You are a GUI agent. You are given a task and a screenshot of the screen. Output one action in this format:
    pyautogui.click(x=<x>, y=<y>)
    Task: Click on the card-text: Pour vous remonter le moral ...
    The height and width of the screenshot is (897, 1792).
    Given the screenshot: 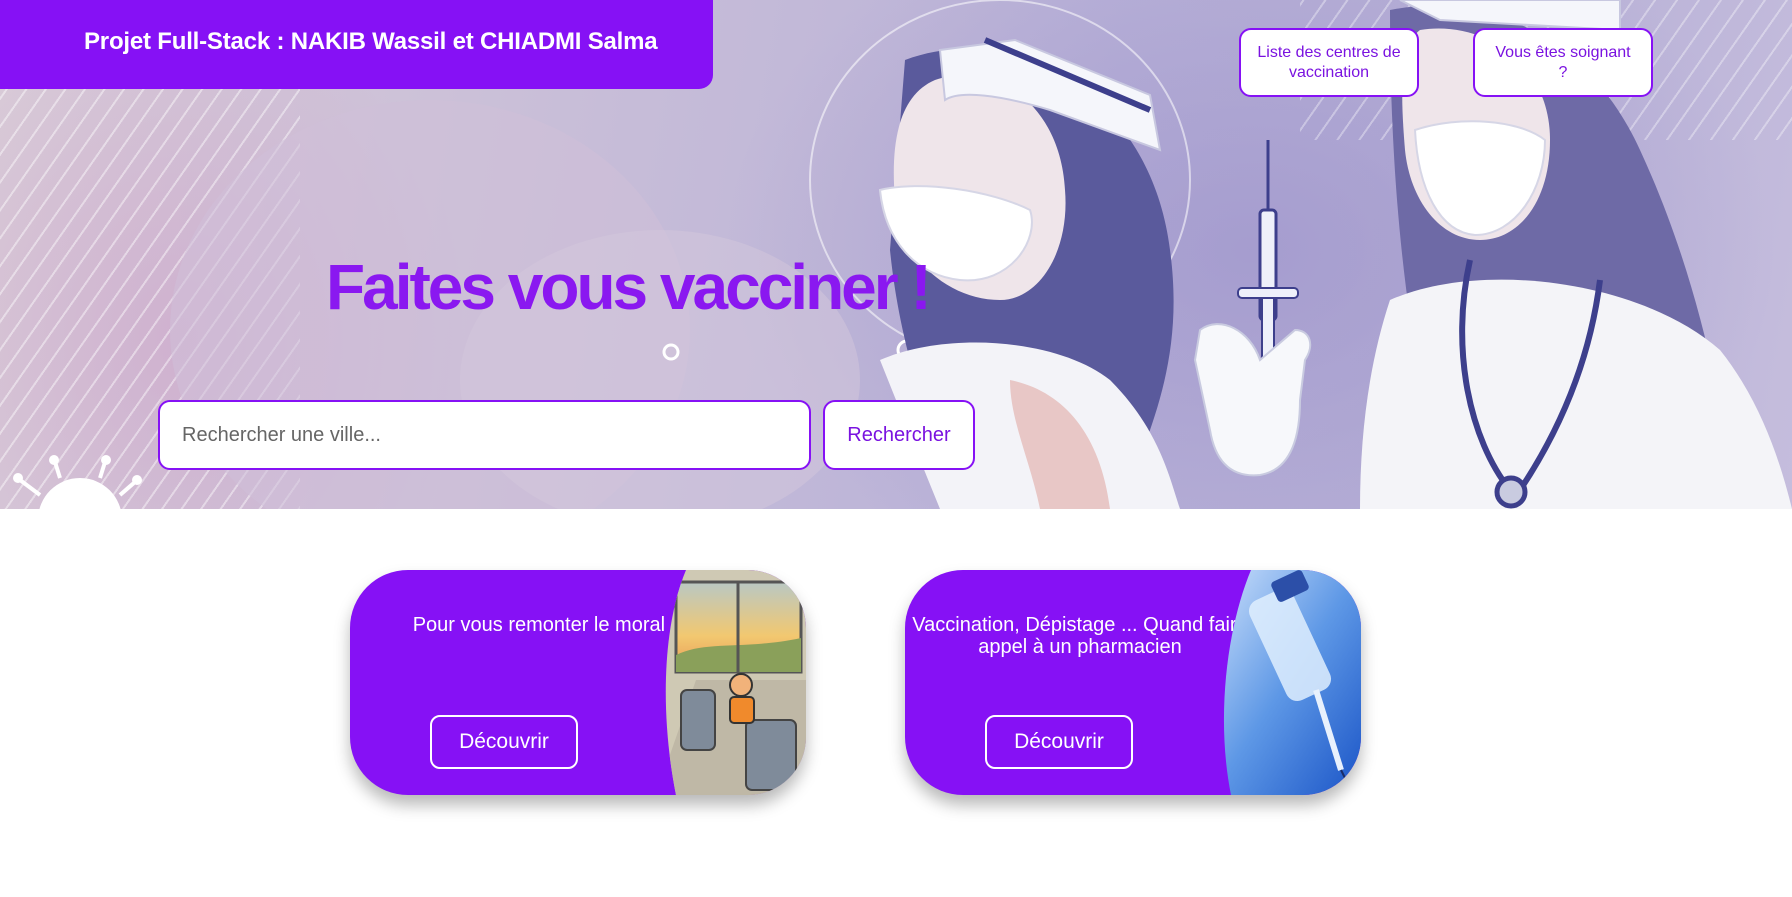 What is the action you would take?
    pyautogui.click(x=550, y=625)
    